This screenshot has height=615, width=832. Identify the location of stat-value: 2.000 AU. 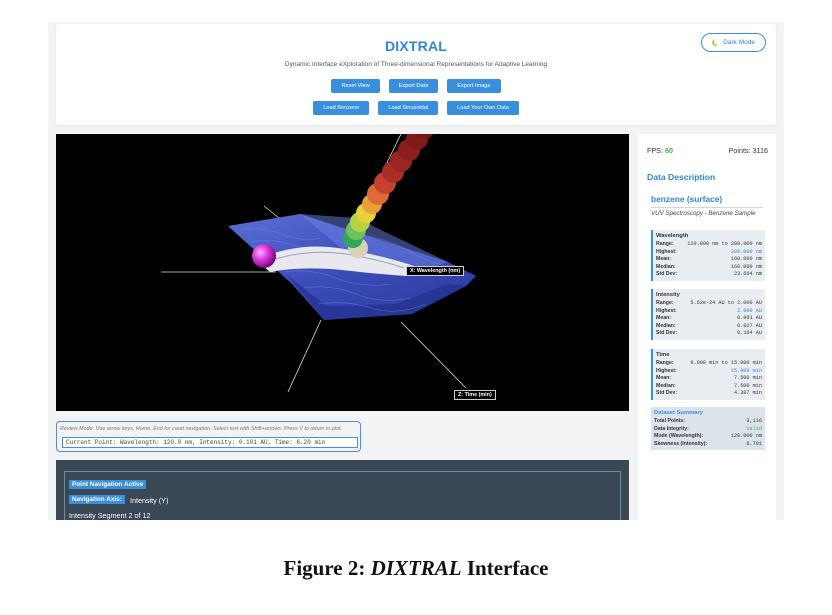
(749, 310).